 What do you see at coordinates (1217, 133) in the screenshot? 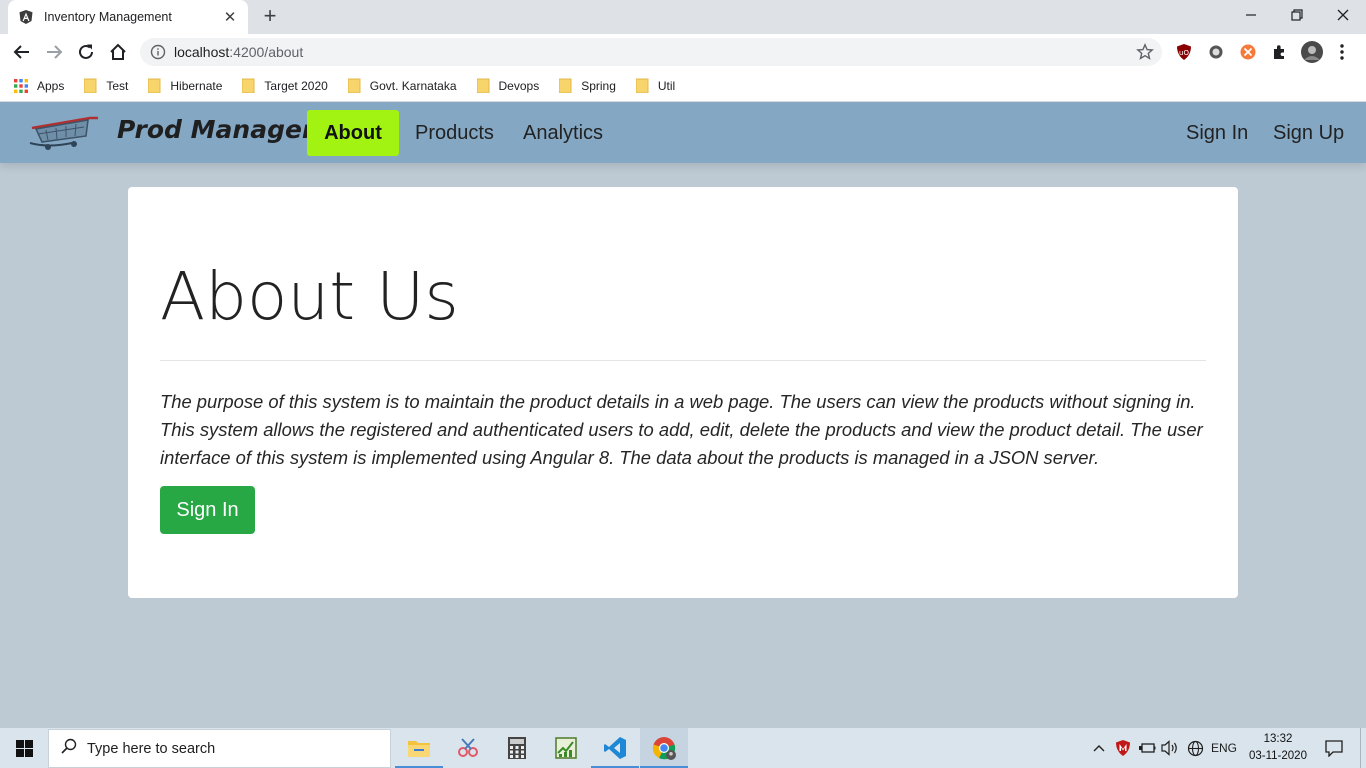
I see `nav-sign-in: Sign In` at bounding box center [1217, 133].